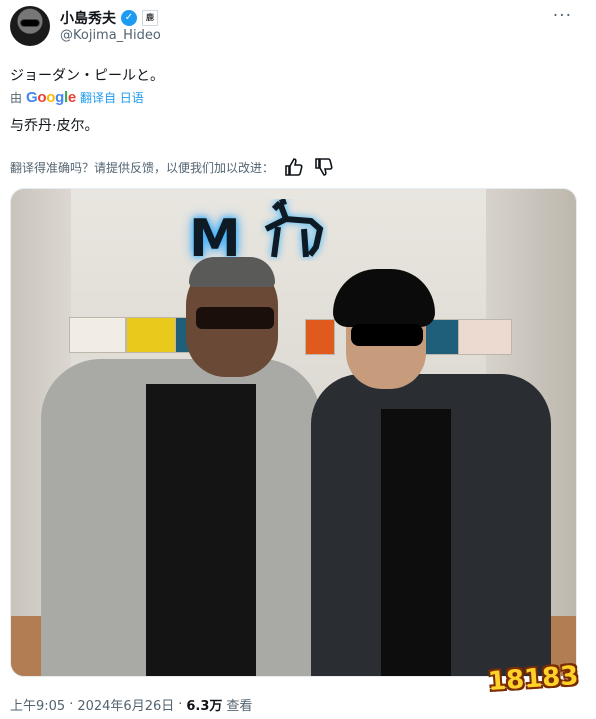 Image resolution: width=596 pixels, height=719 pixels. Describe the element at coordinates (77, 97) in the screenshot. I see `translated-by-row: 由 Google 翻译自 日语` at that location.